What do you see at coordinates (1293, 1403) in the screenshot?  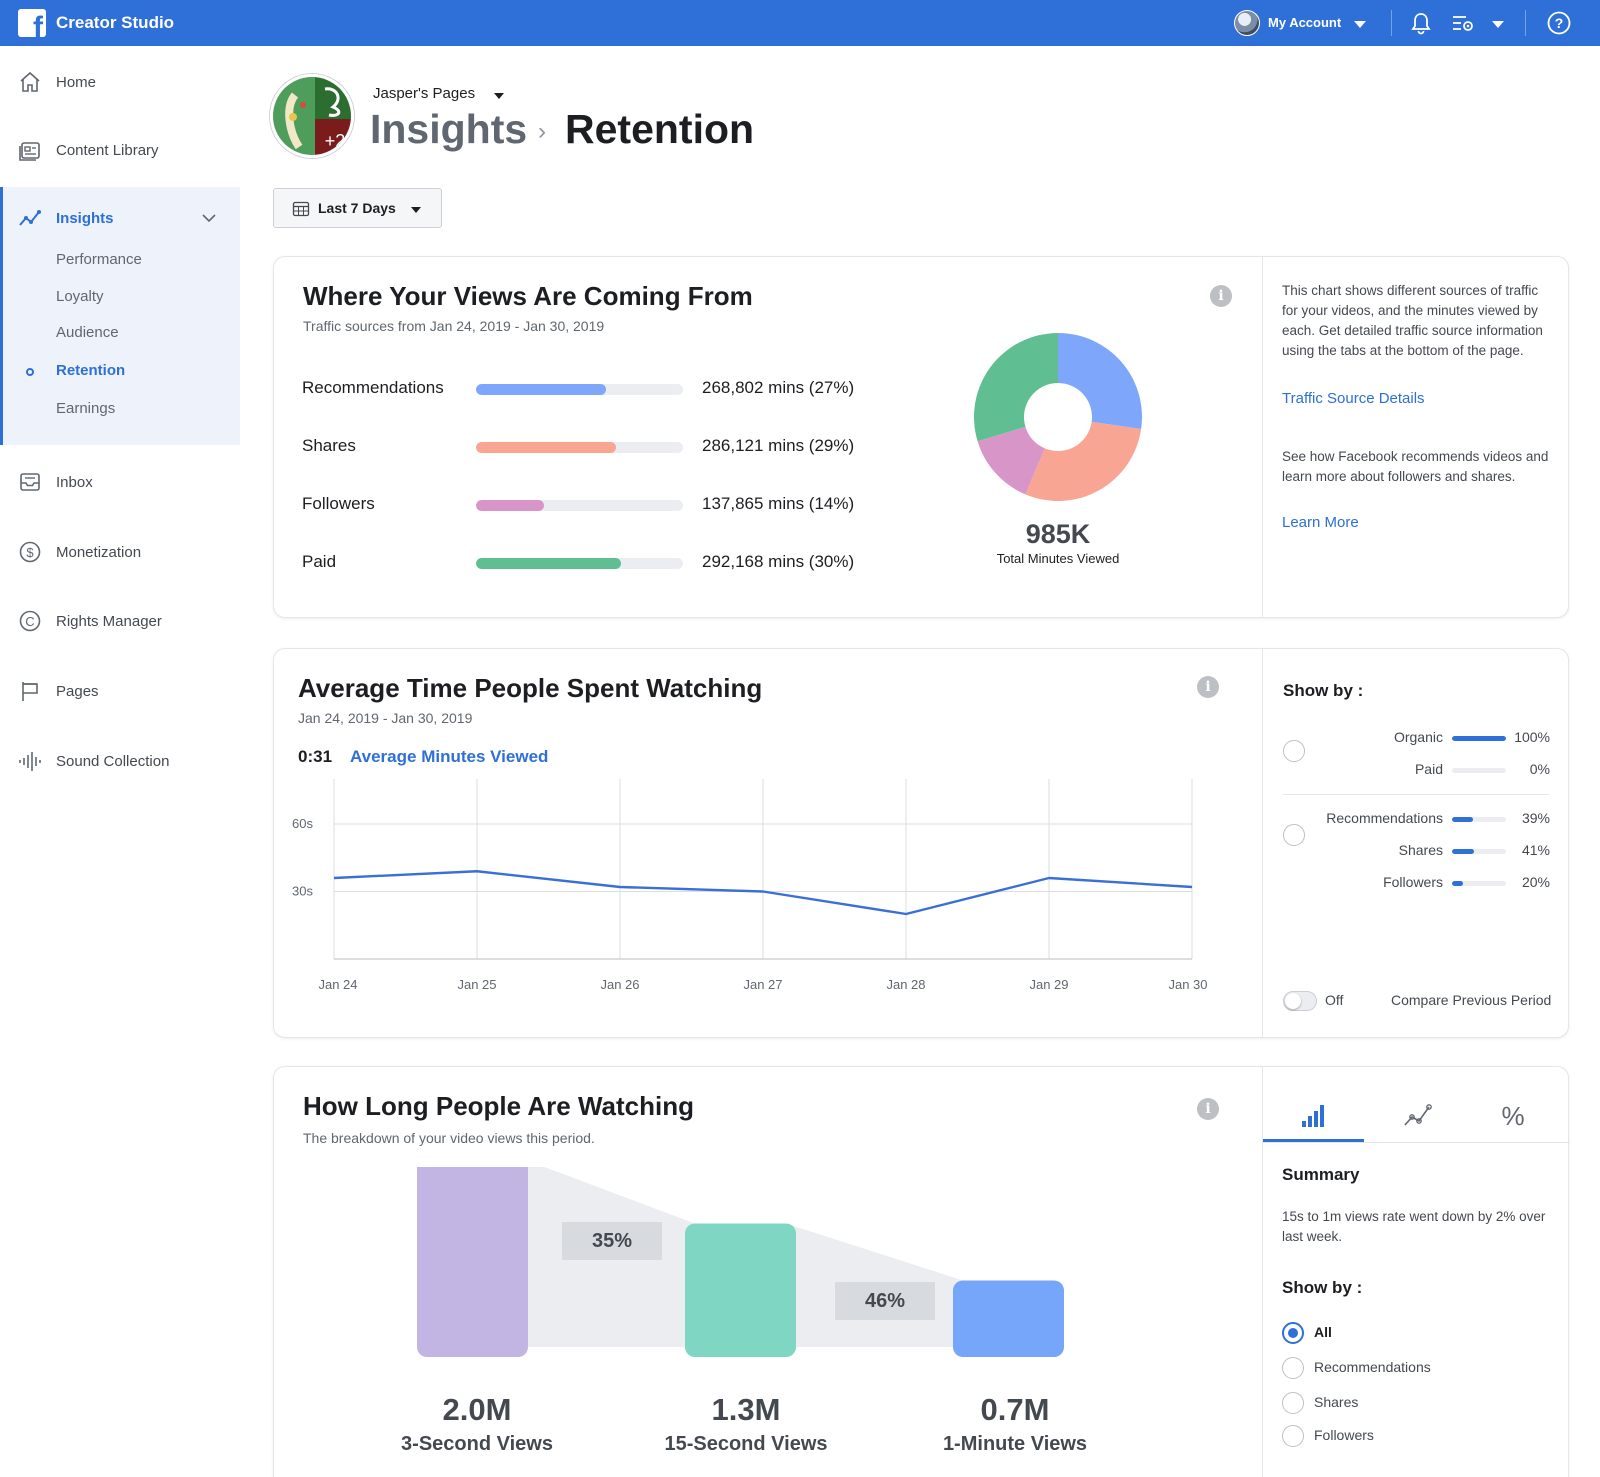 I see `filter-radio-shares` at bounding box center [1293, 1403].